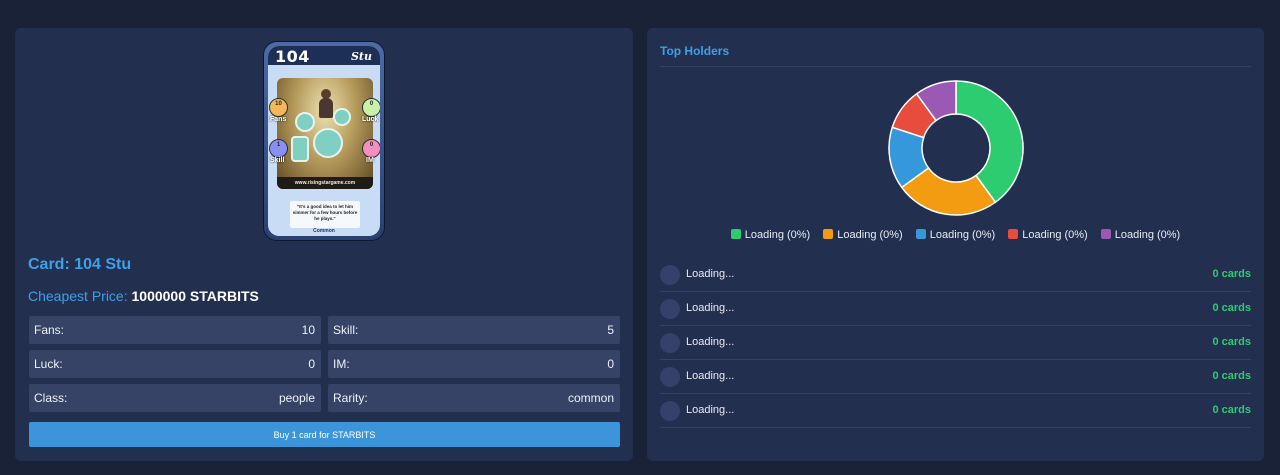  What do you see at coordinates (278, 107) in the screenshot?
I see `fans-stat-circle: 10` at bounding box center [278, 107].